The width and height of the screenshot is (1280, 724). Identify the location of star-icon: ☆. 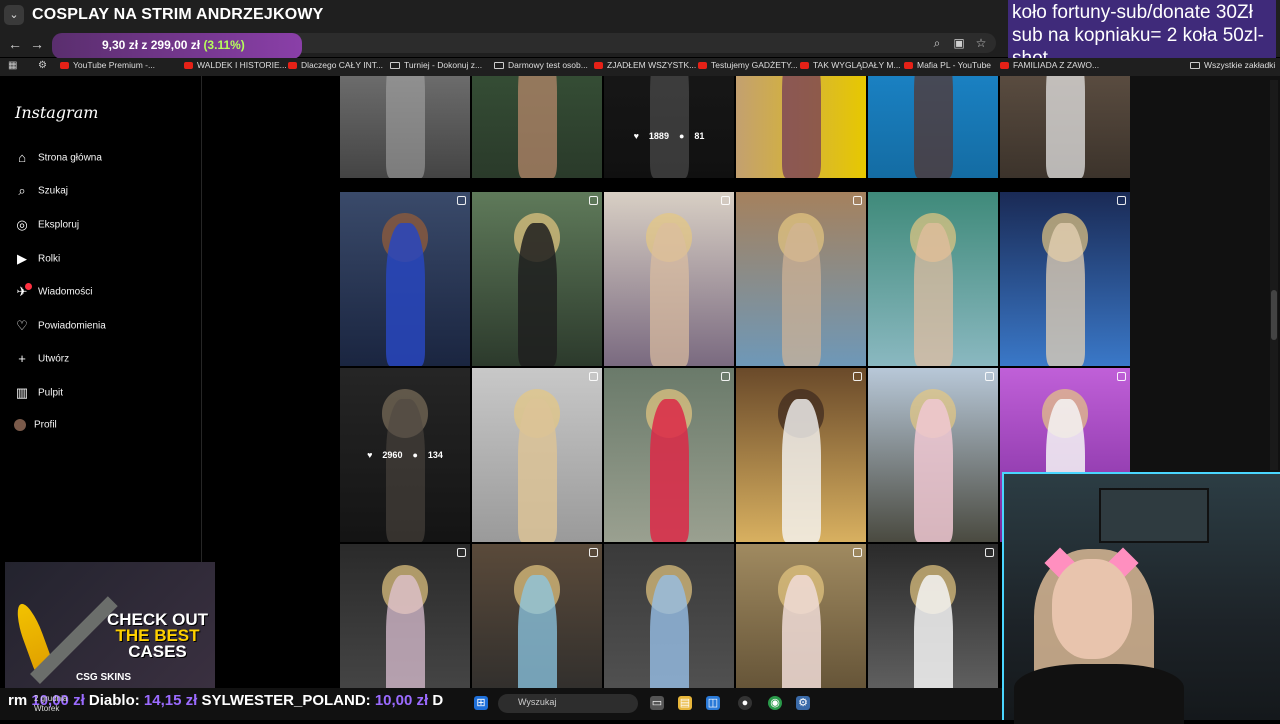
(981, 43).